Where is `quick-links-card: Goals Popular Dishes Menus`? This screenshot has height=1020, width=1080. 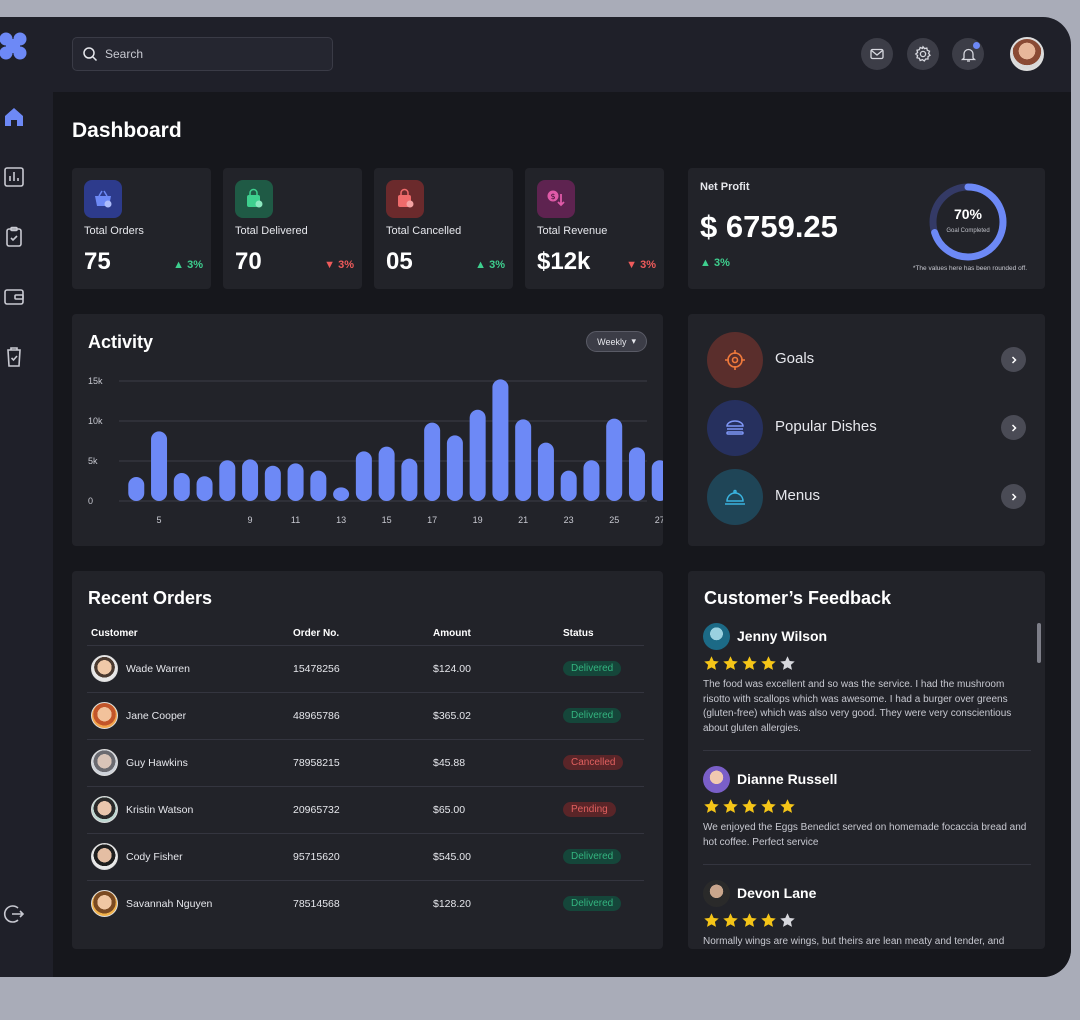 quick-links-card: Goals Popular Dishes Menus is located at coordinates (866, 430).